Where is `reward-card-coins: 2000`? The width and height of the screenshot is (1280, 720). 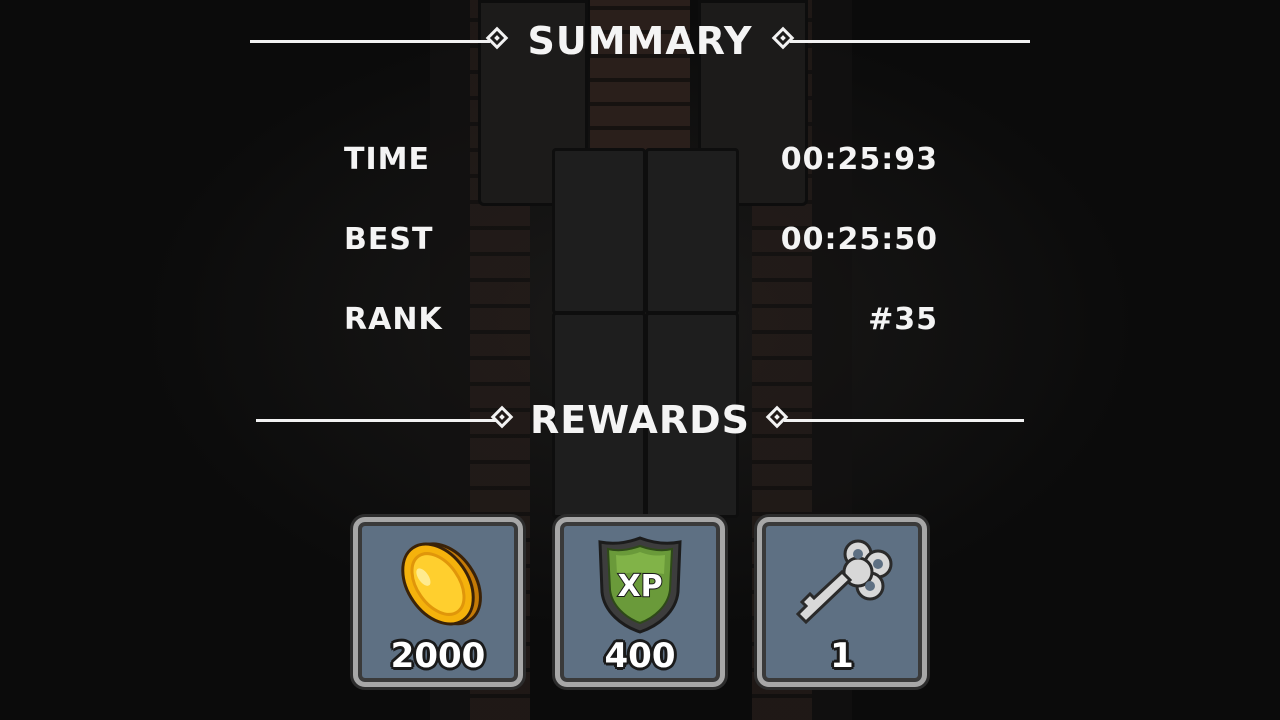
reward-card-coins: 2000 is located at coordinates (438, 602).